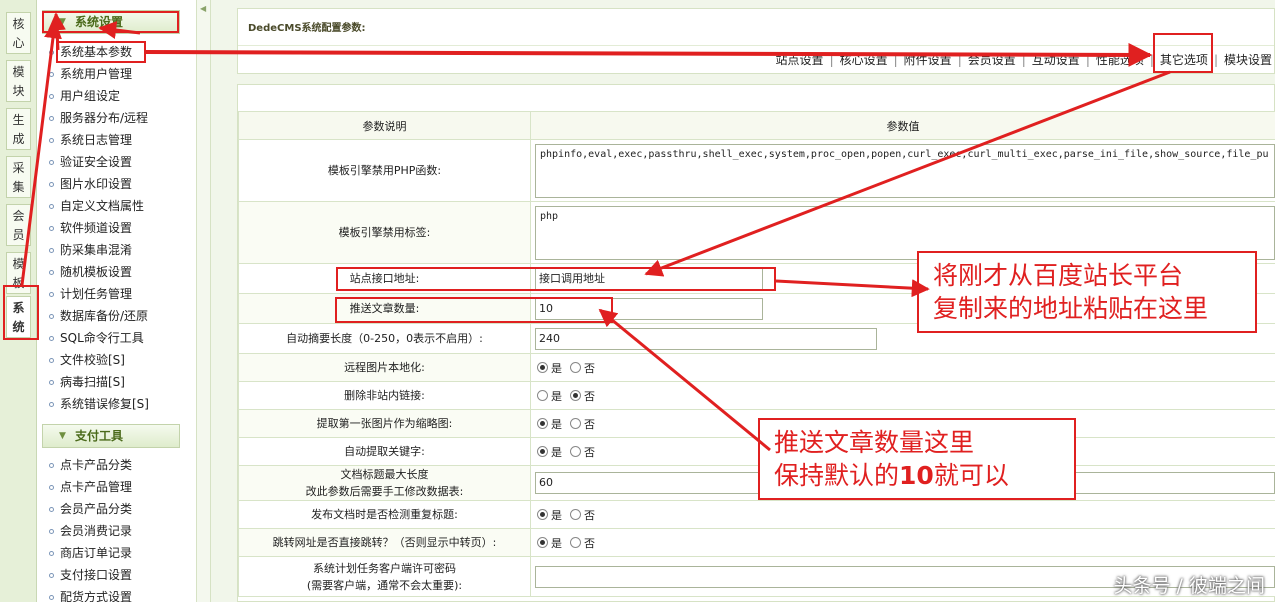 This screenshot has width=1275, height=602. I want to click on menu-item: 数据库备份/还原, so click(98, 316).